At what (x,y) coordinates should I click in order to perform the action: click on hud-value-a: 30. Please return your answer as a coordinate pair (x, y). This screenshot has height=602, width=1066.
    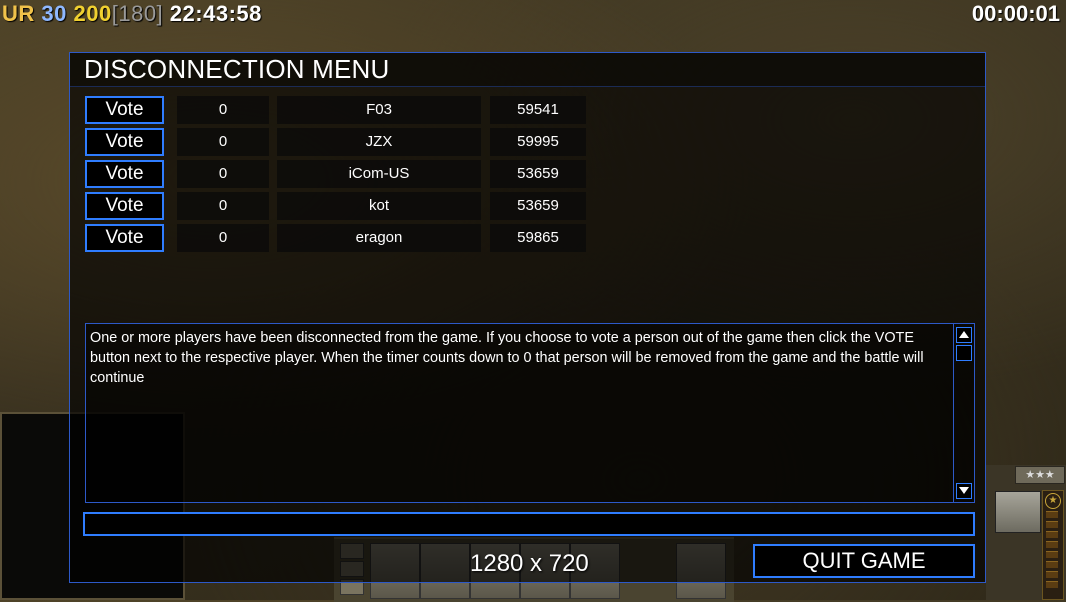
    Looking at the image, I should click on (54, 13).